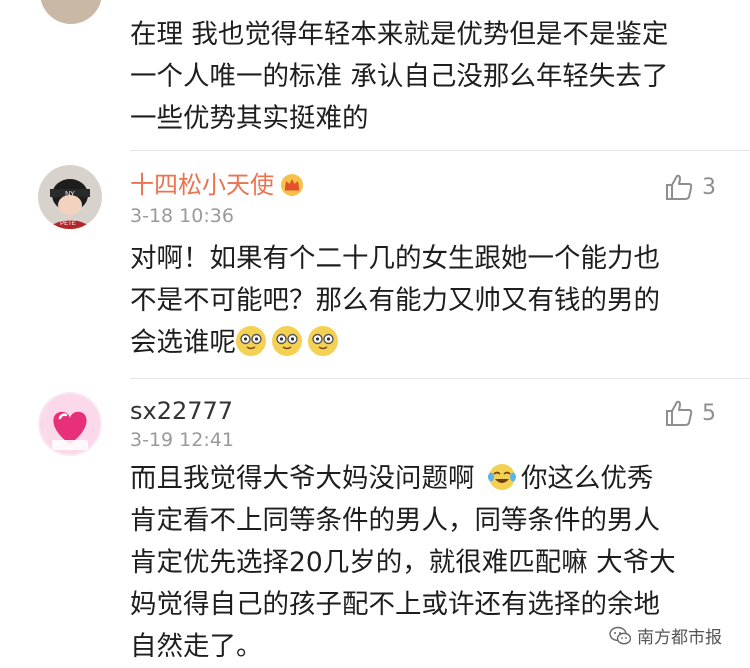 This screenshot has height=668, width=750. I want to click on svg-text: PETE, so click(68, 224).